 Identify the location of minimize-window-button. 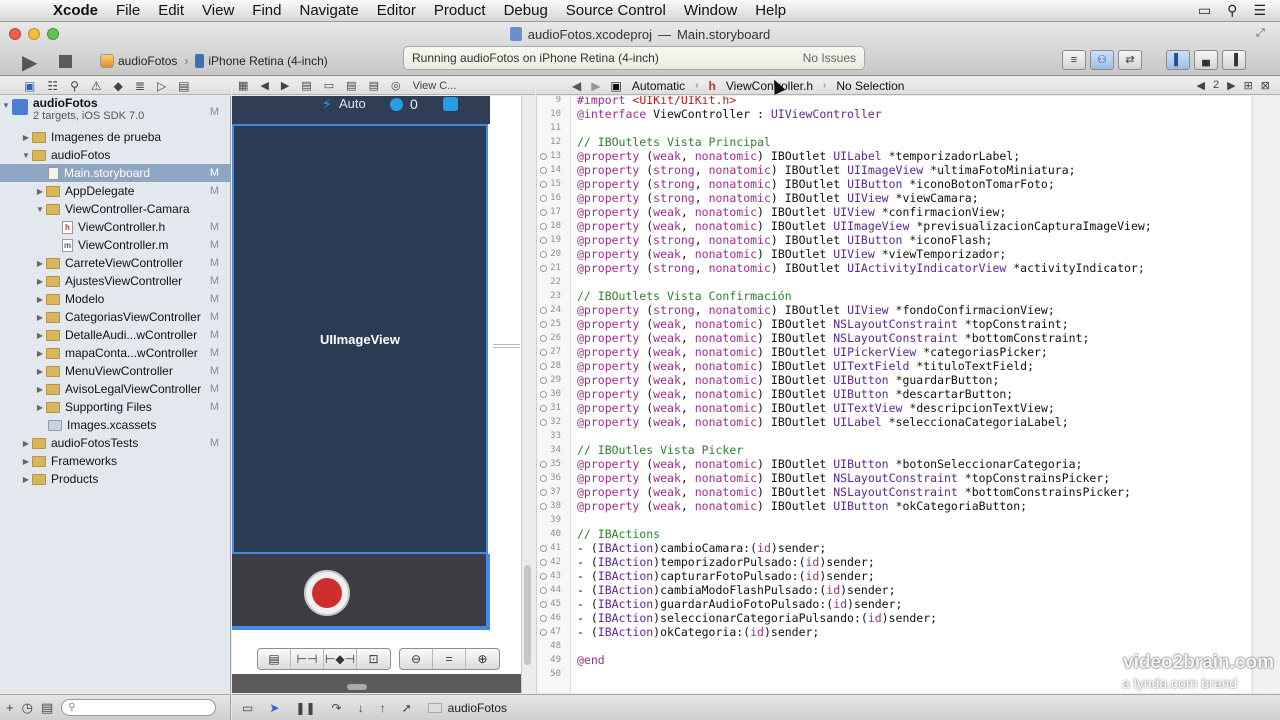
(34, 34).